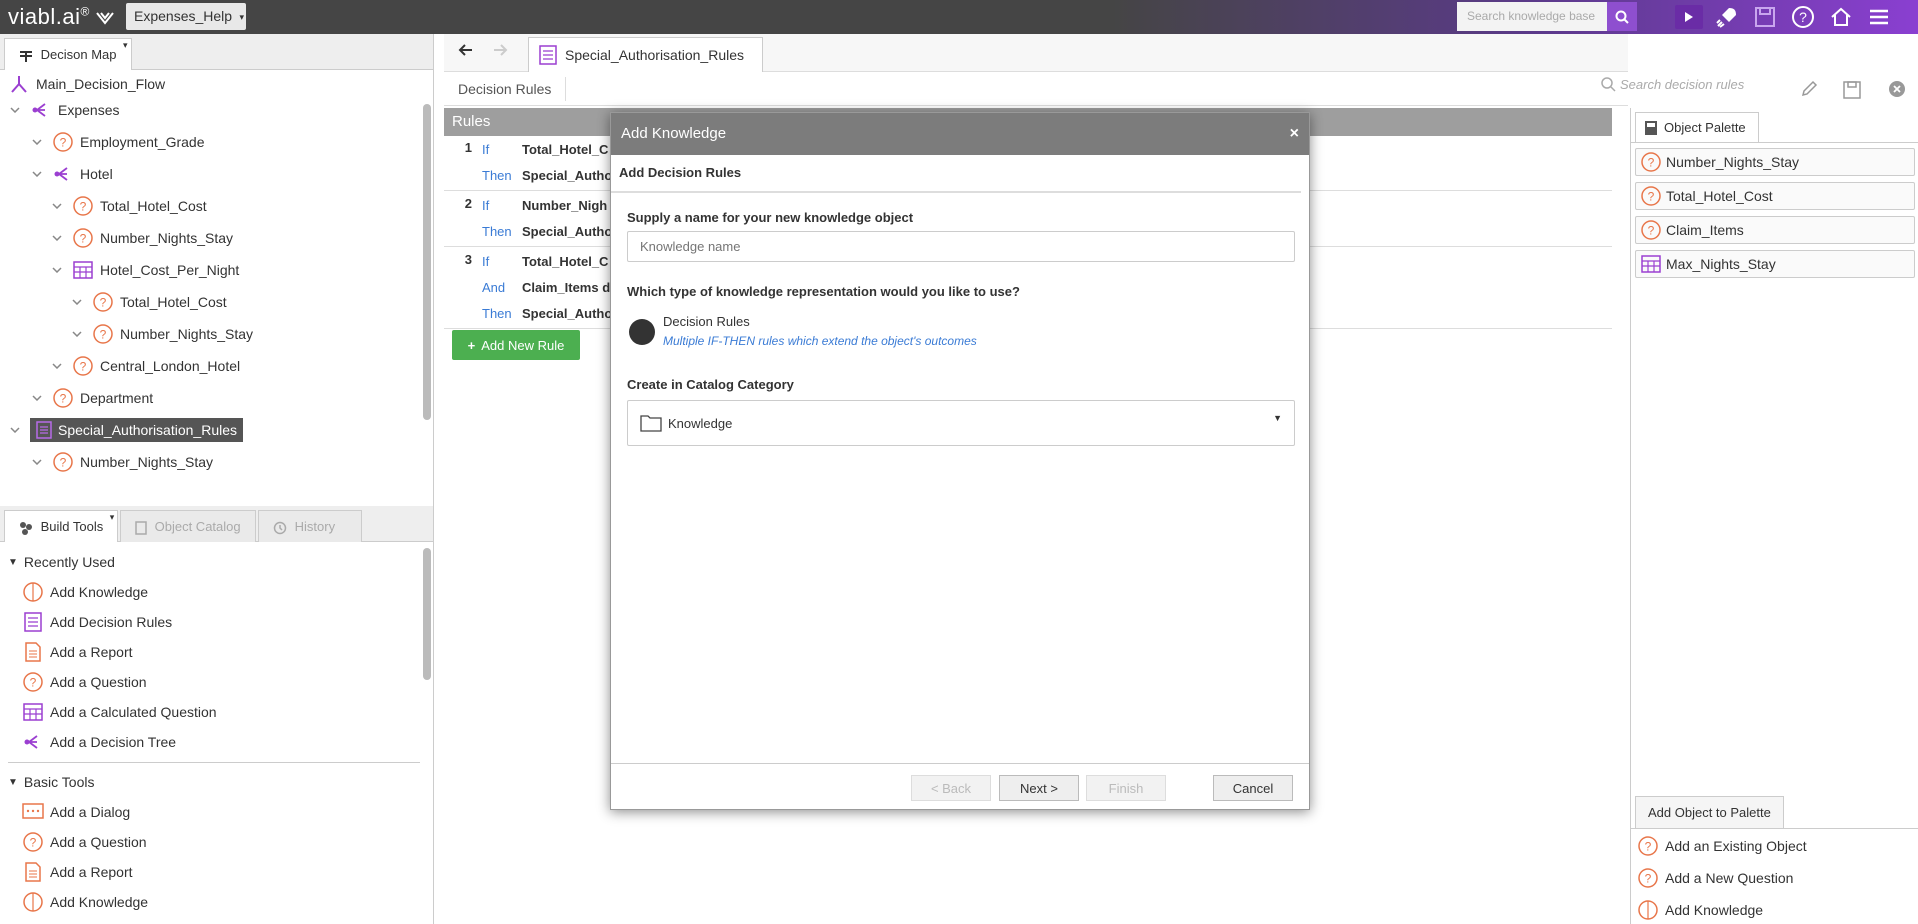  What do you see at coordinates (961, 423) in the screenshot?
I see `catalog-category-select: Knowledge ▼` at bounding box center [961, 423].